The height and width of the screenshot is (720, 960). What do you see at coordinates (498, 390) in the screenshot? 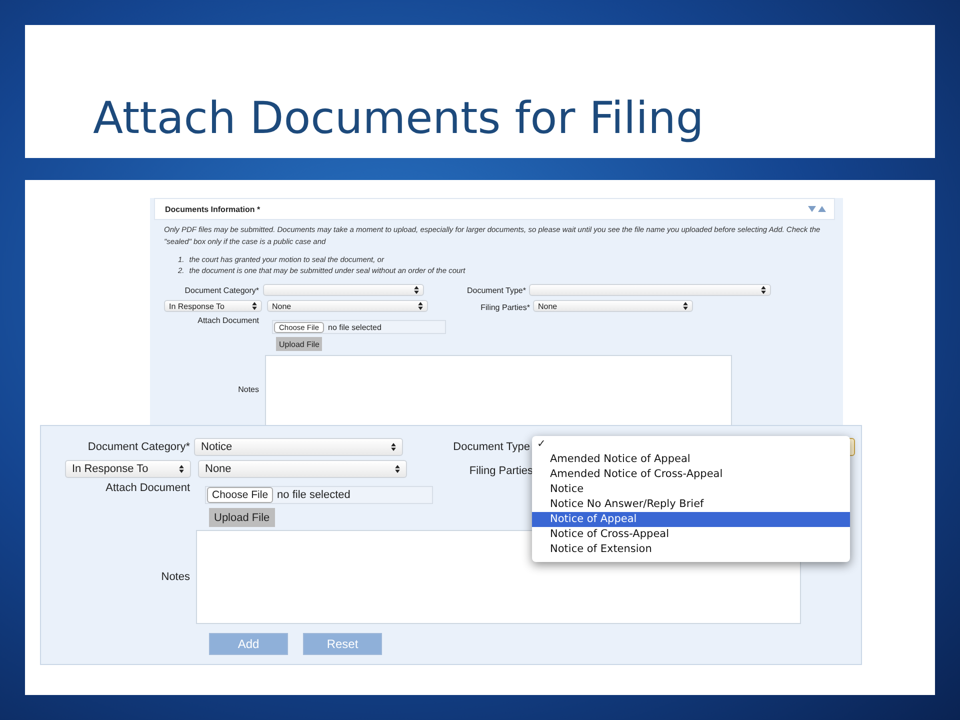
I see `notes-field` at bounding box center [498, 390].